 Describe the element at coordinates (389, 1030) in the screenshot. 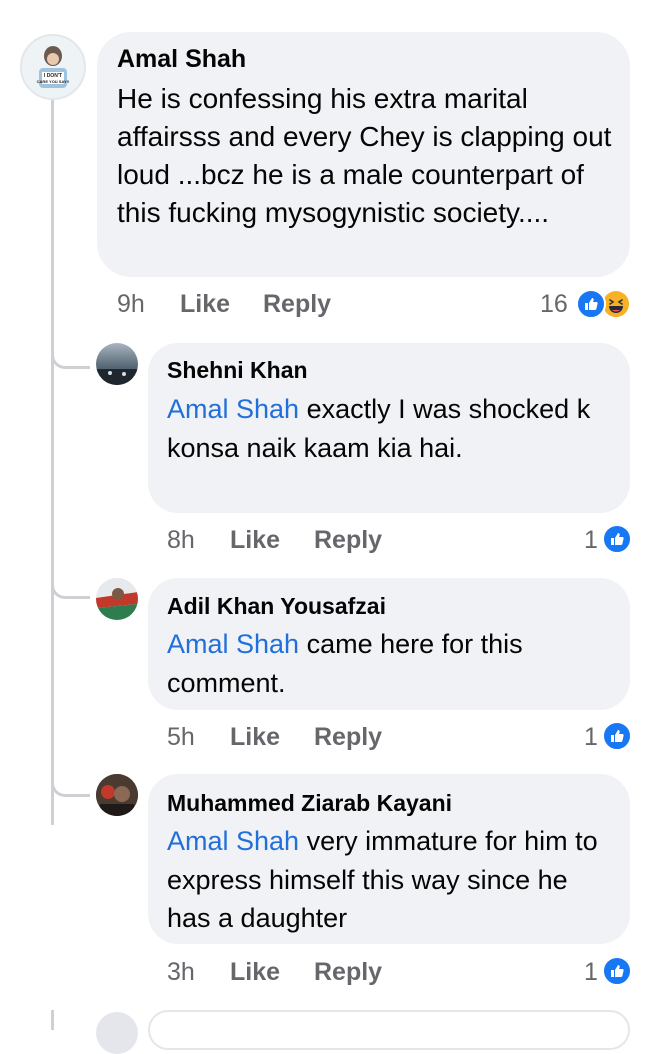

I see `reply-input-box` at that location.